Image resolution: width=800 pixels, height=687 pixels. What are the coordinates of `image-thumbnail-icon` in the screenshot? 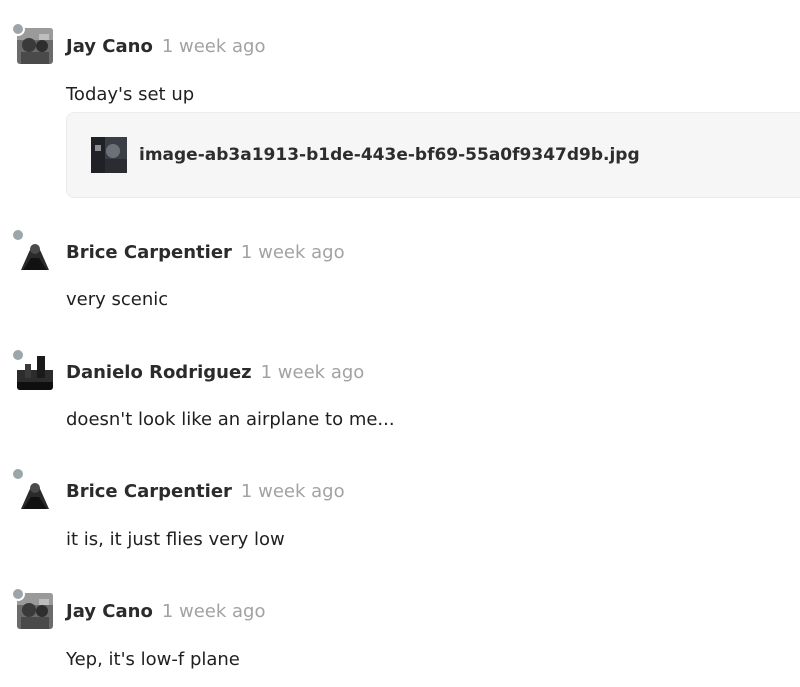 It's located at (109, 155).